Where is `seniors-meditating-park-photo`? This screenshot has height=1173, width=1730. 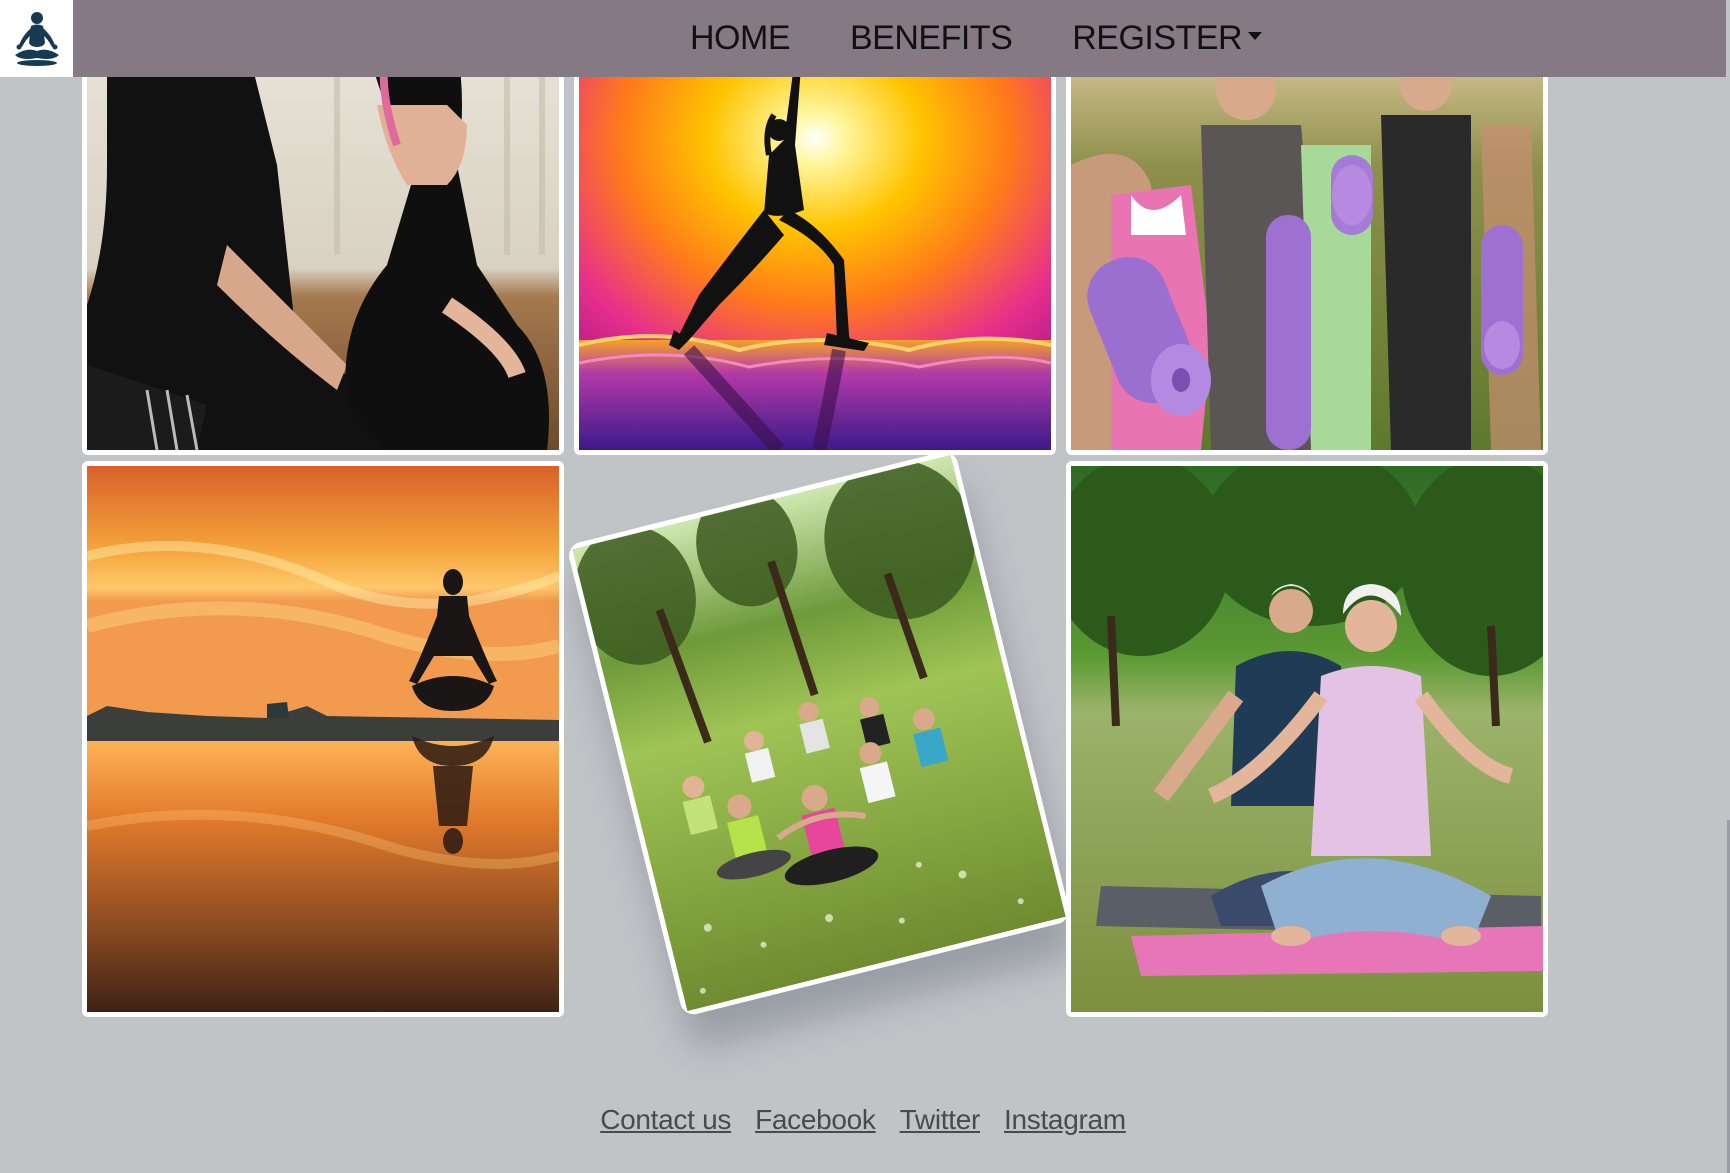
seniors-meditating-park-photo is located at coordinates (1307, 739).